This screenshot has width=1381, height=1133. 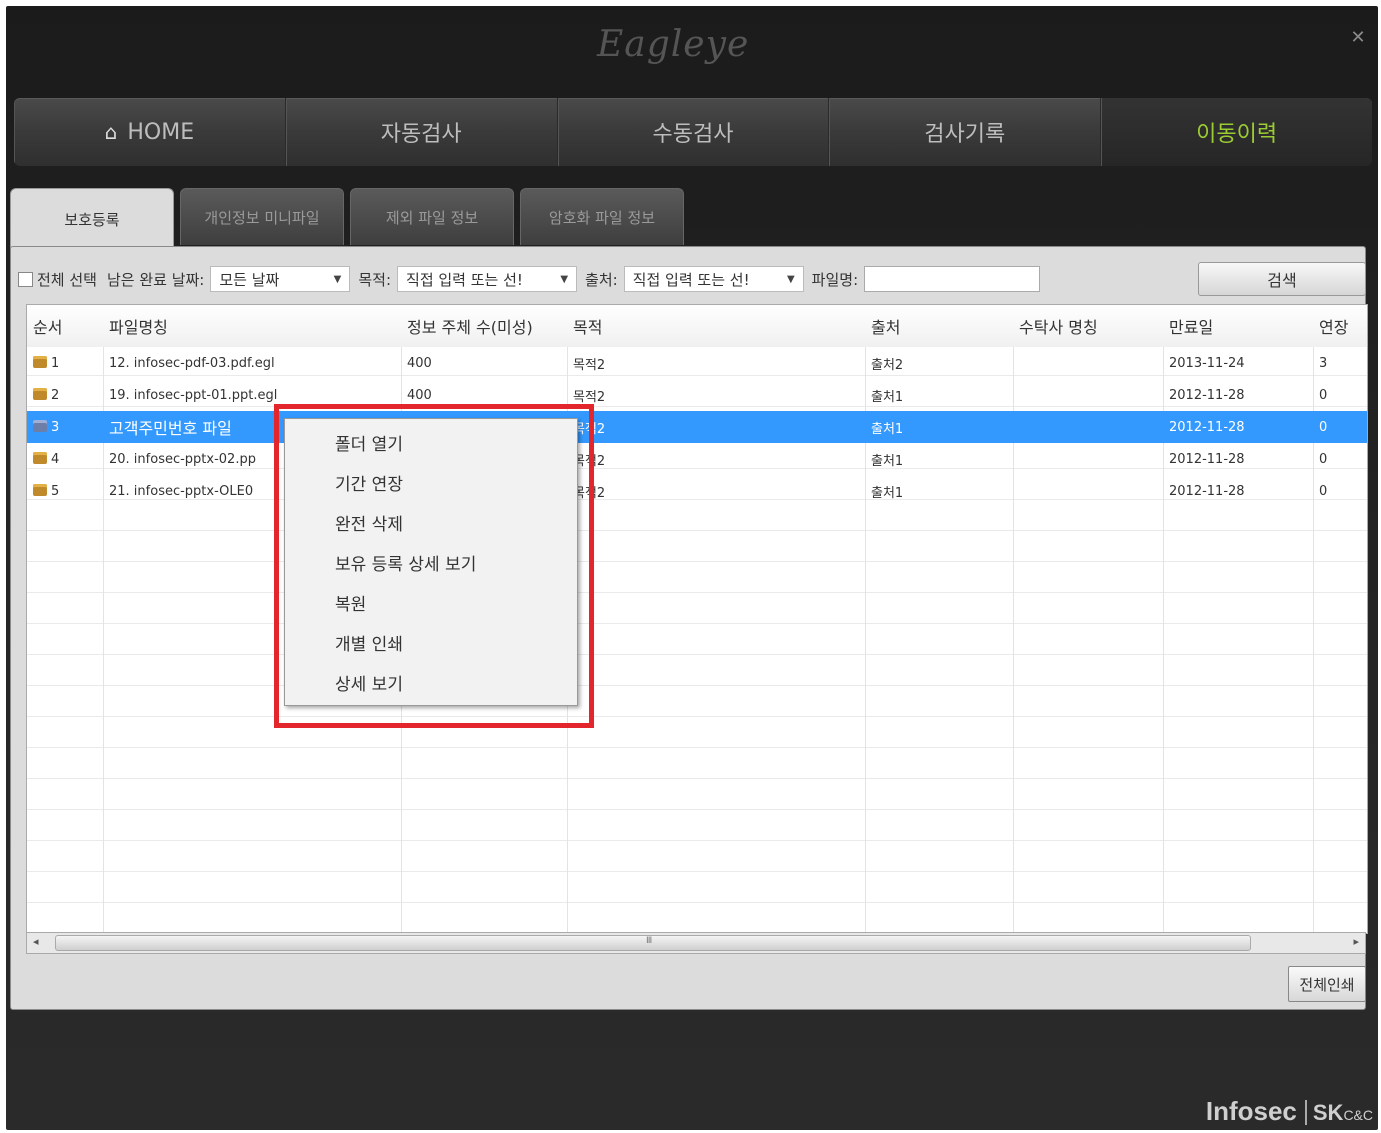 I want to click on sub-tabs: 보호등록 개인정보 미니파일 제외 파일 정보 암호화 파일 정보, so click(x=350, y=218).